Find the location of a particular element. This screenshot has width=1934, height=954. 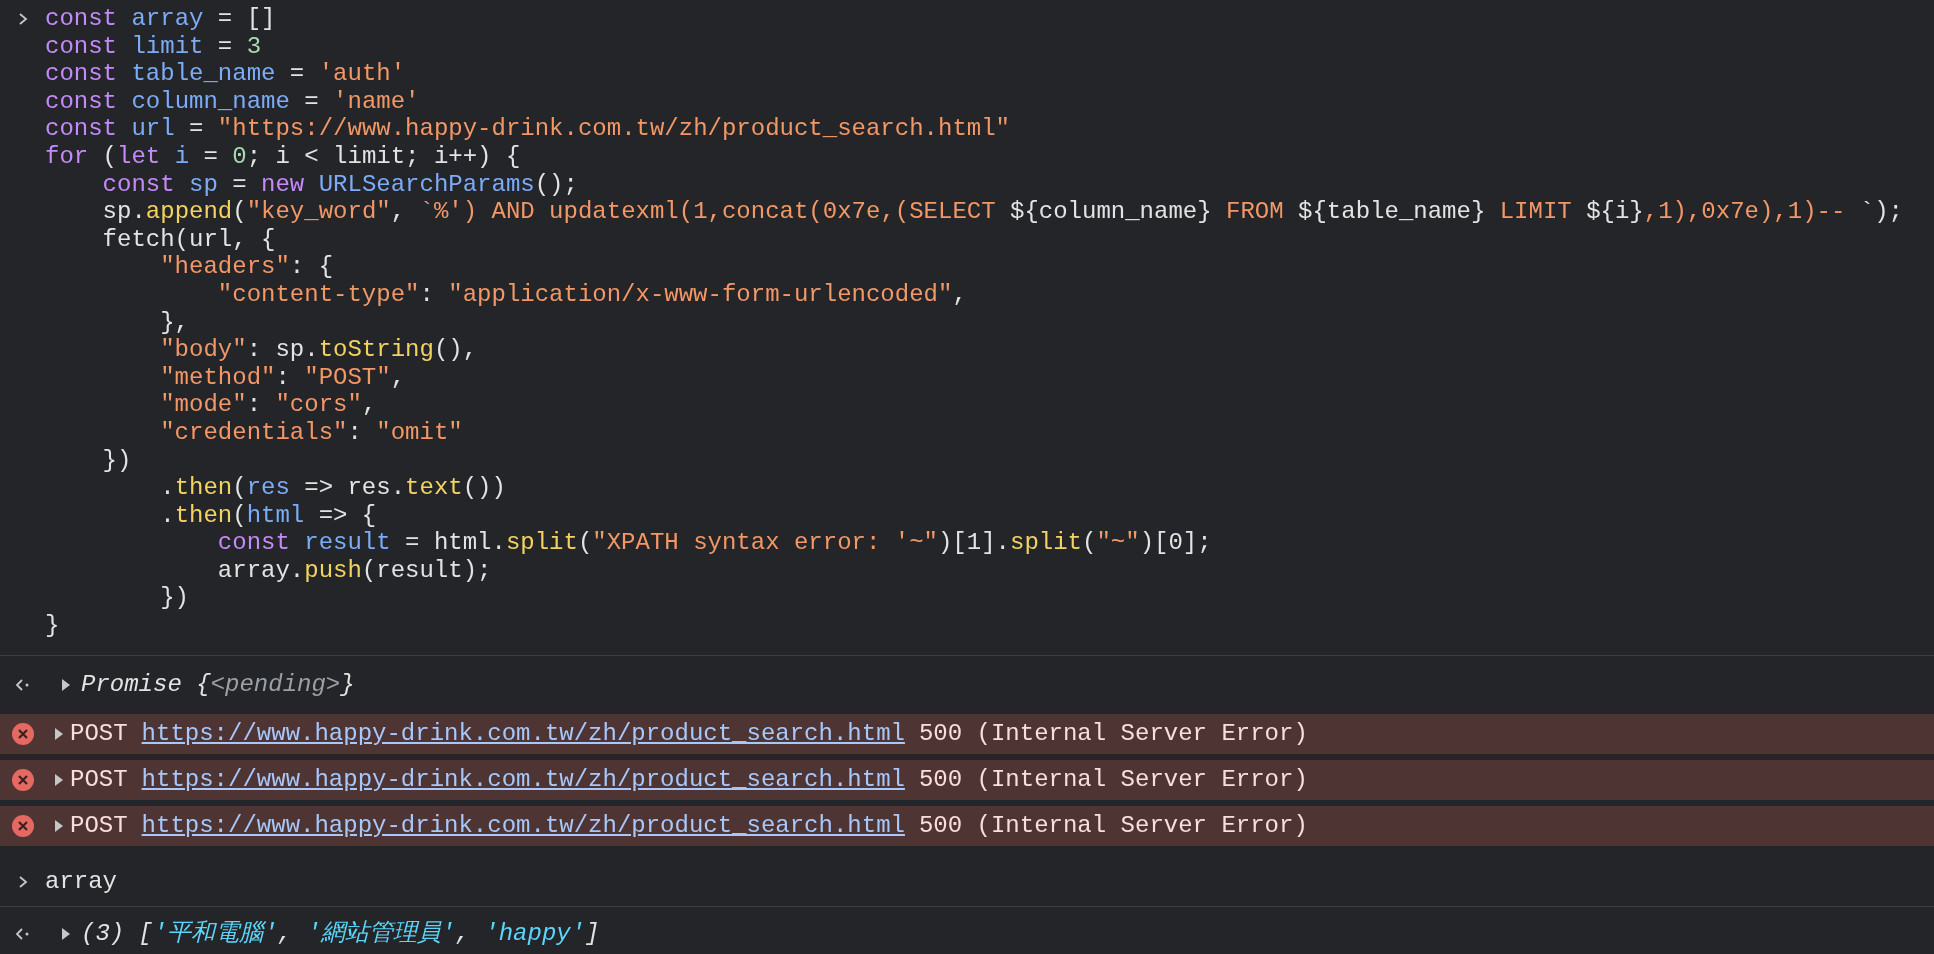

code-line: const column_name = 'name' is located at coordinates (232, 101).